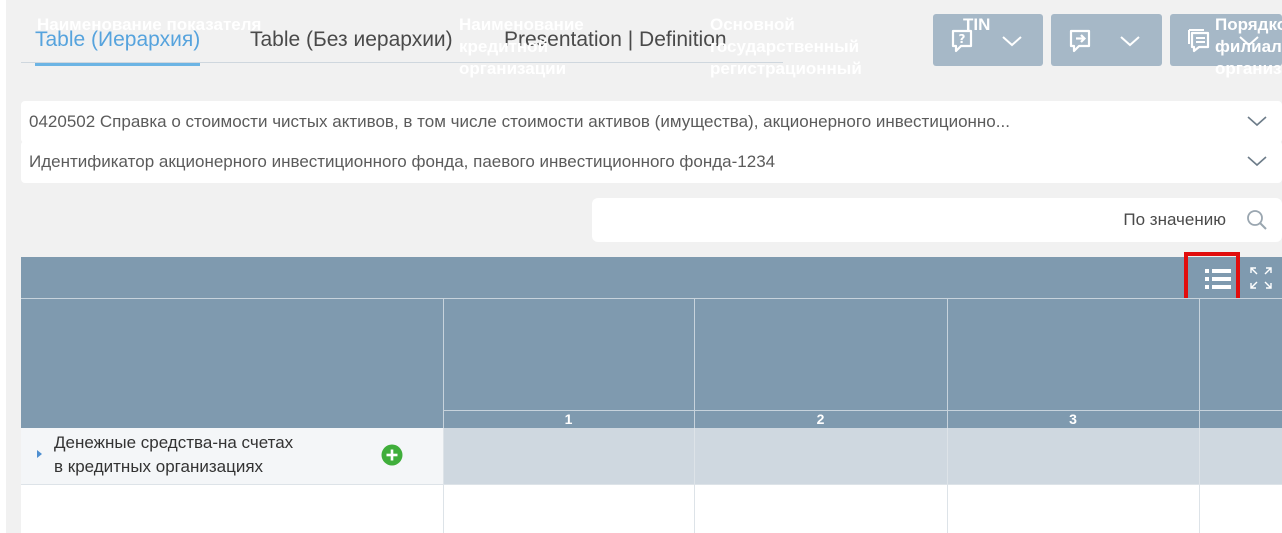  What do you see at coordinates (159, 466) in the screenshot?
I see `row-label-line: в кредитных организациях` at bounding box center [159, 466].